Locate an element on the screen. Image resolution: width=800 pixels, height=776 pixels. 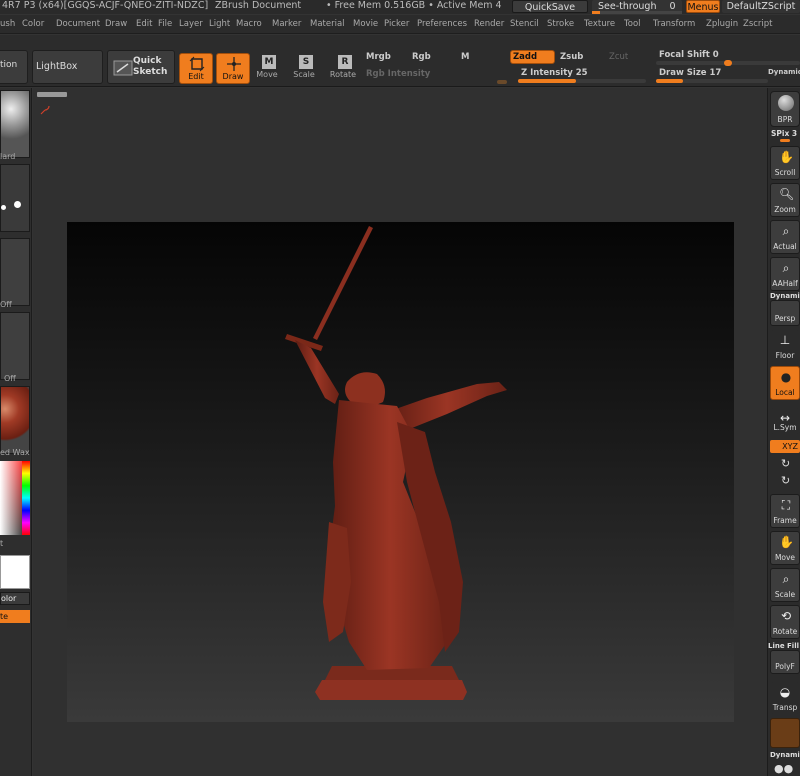
draw-size-slider is located at coordinates (712, 81).